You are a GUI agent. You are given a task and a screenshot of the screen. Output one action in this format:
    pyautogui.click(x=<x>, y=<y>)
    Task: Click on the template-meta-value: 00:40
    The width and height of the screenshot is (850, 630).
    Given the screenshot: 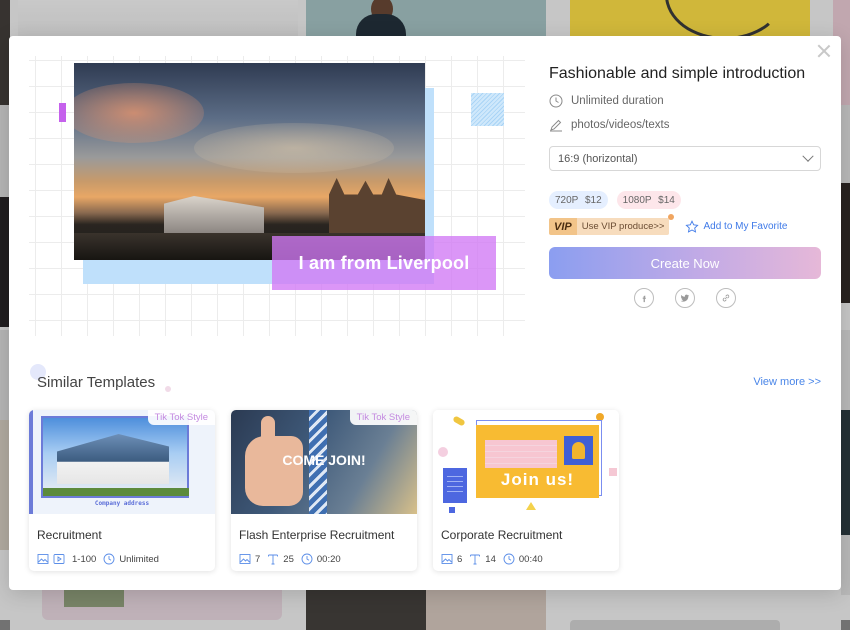 What is the action you would take?
    pyautogui.click(x=530, y=559)
    